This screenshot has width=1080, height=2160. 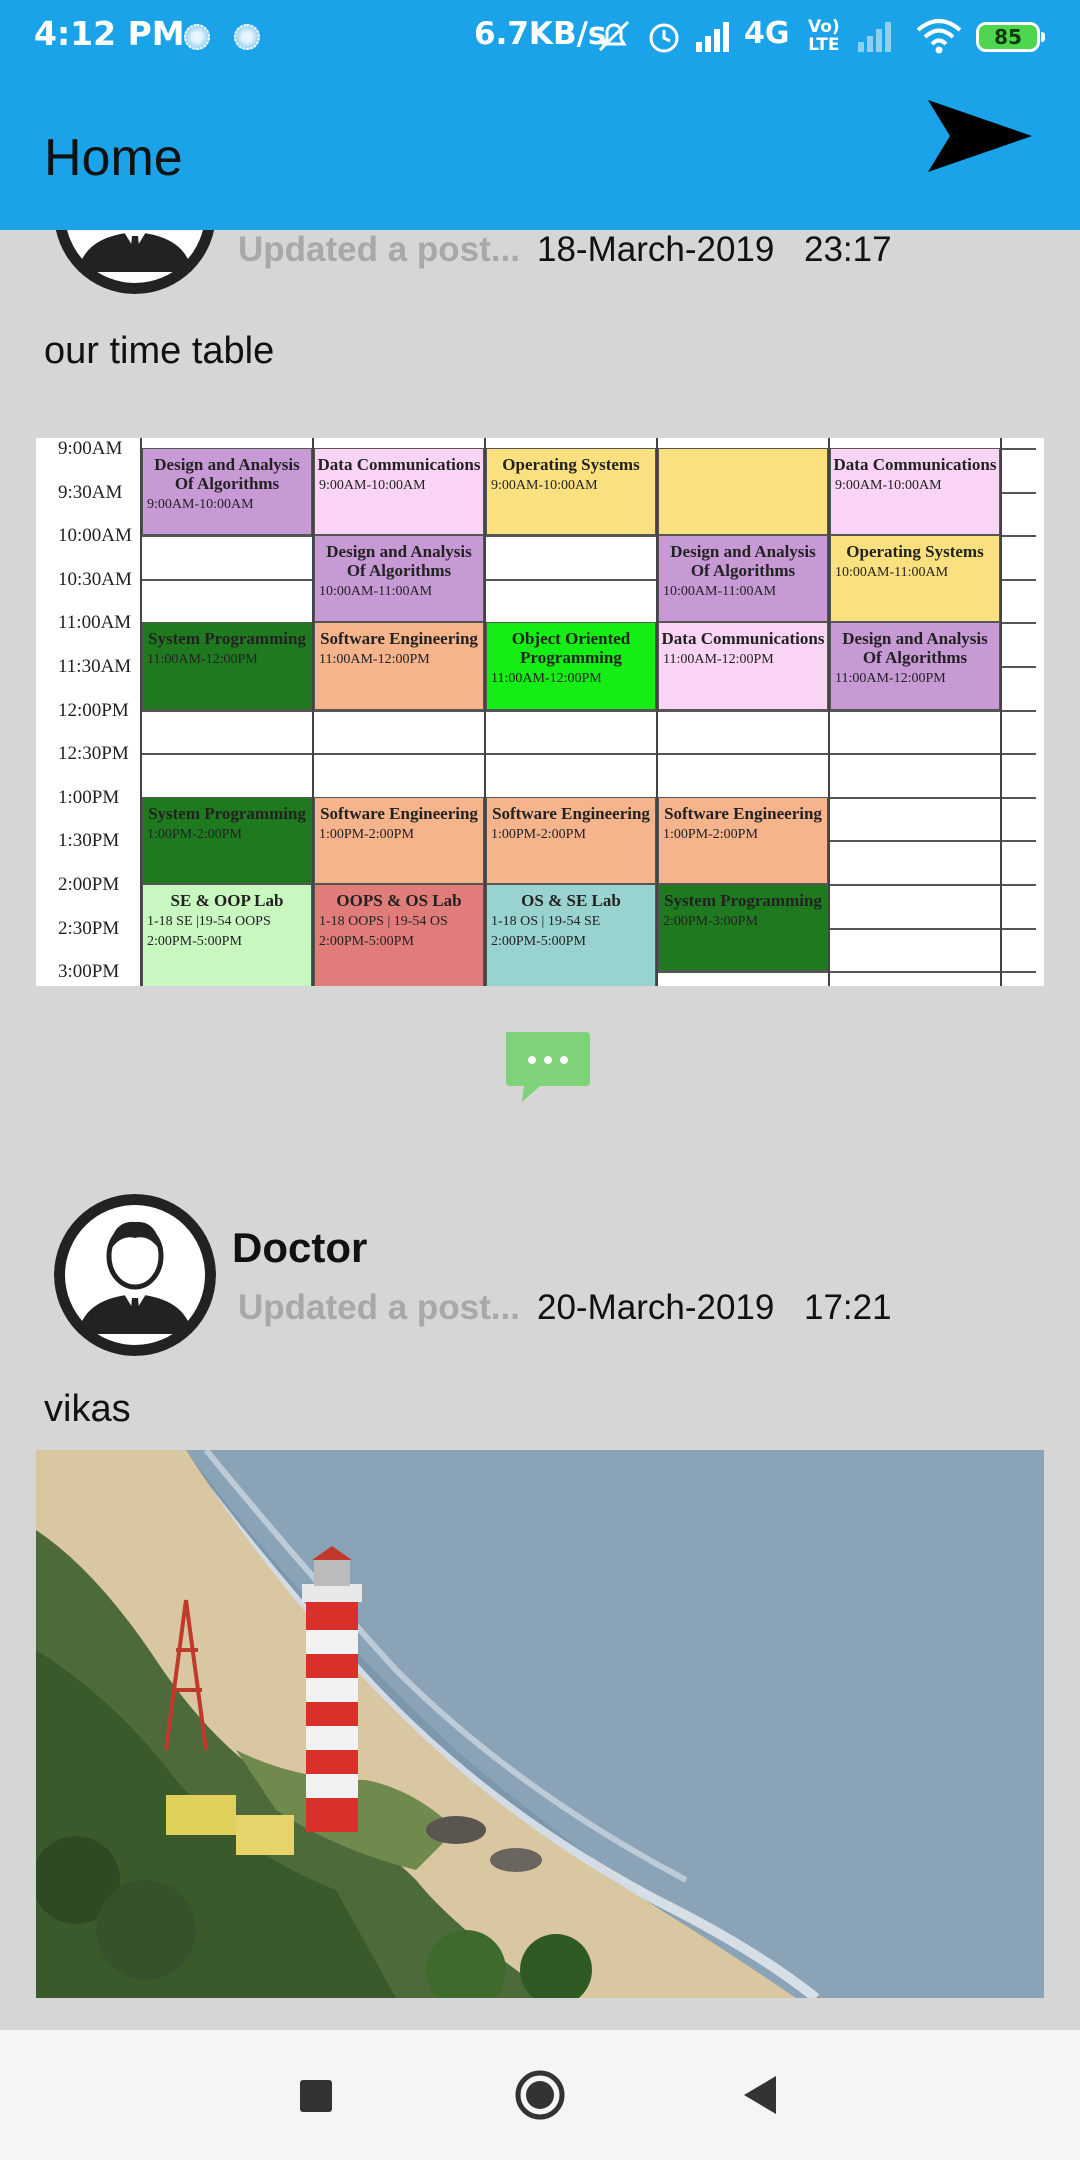 I want to click on timetable-cell: System Programming 1:00PM-2:00PM, so click(x=227, y=840).